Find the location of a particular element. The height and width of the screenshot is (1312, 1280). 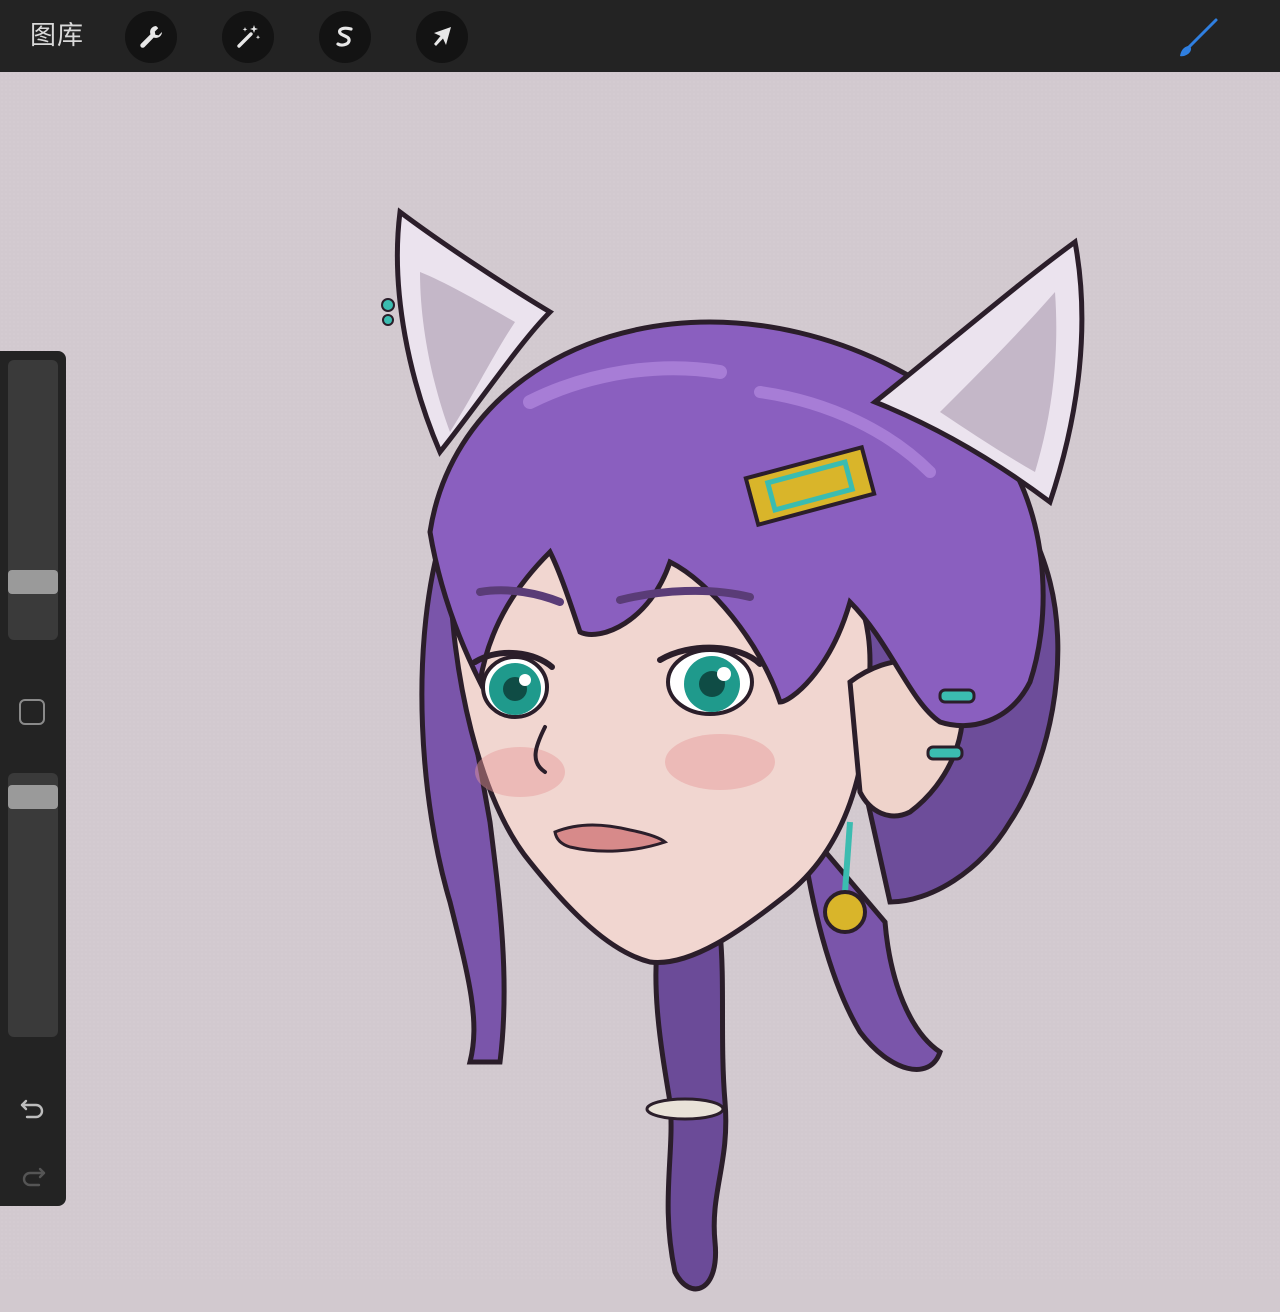

brush-button is located at coordinates (1198, 37).